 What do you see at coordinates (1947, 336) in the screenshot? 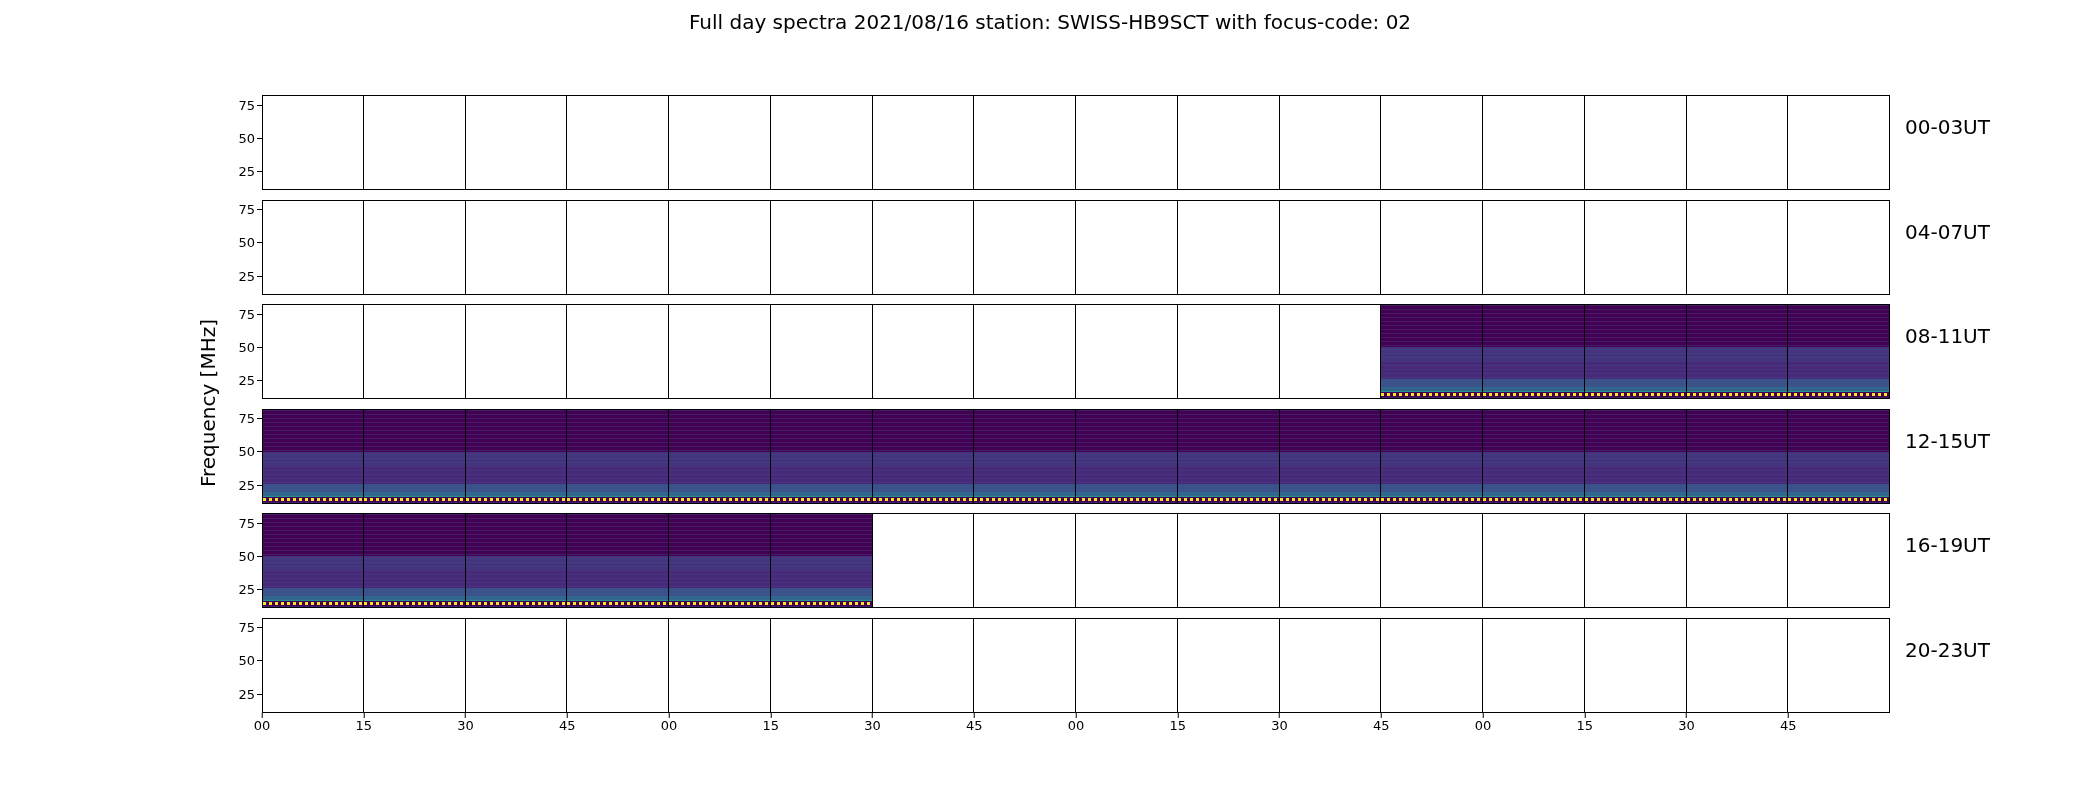
I see `time-range-label: 08-11UT` at bounding box center [1947, 336].